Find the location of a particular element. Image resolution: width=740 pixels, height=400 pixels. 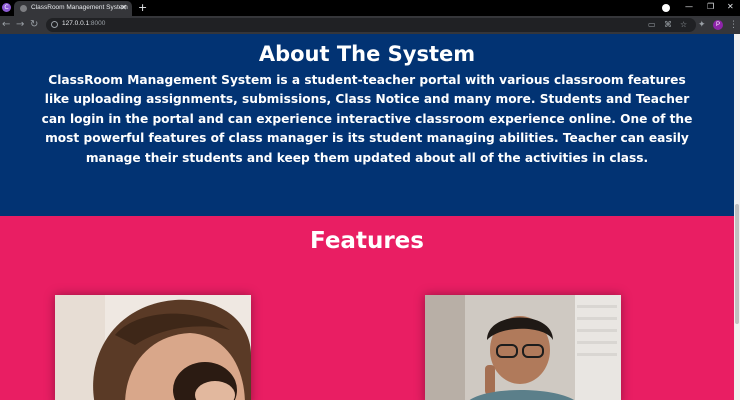

page-scrollbar is located at coordinates (737, 217).